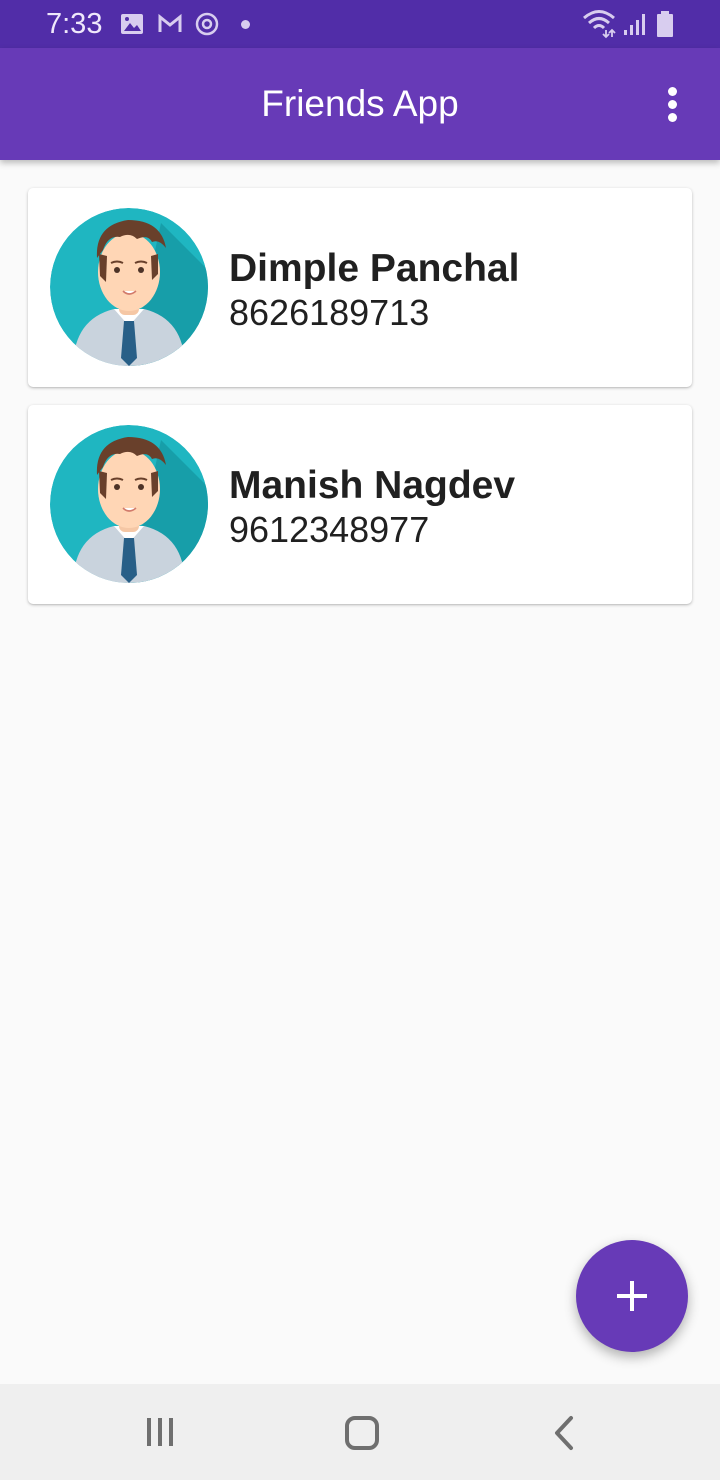 This screenshot has width=720, height=1480. I want to click on friend-phone: 9612348977, so click(329, 529).